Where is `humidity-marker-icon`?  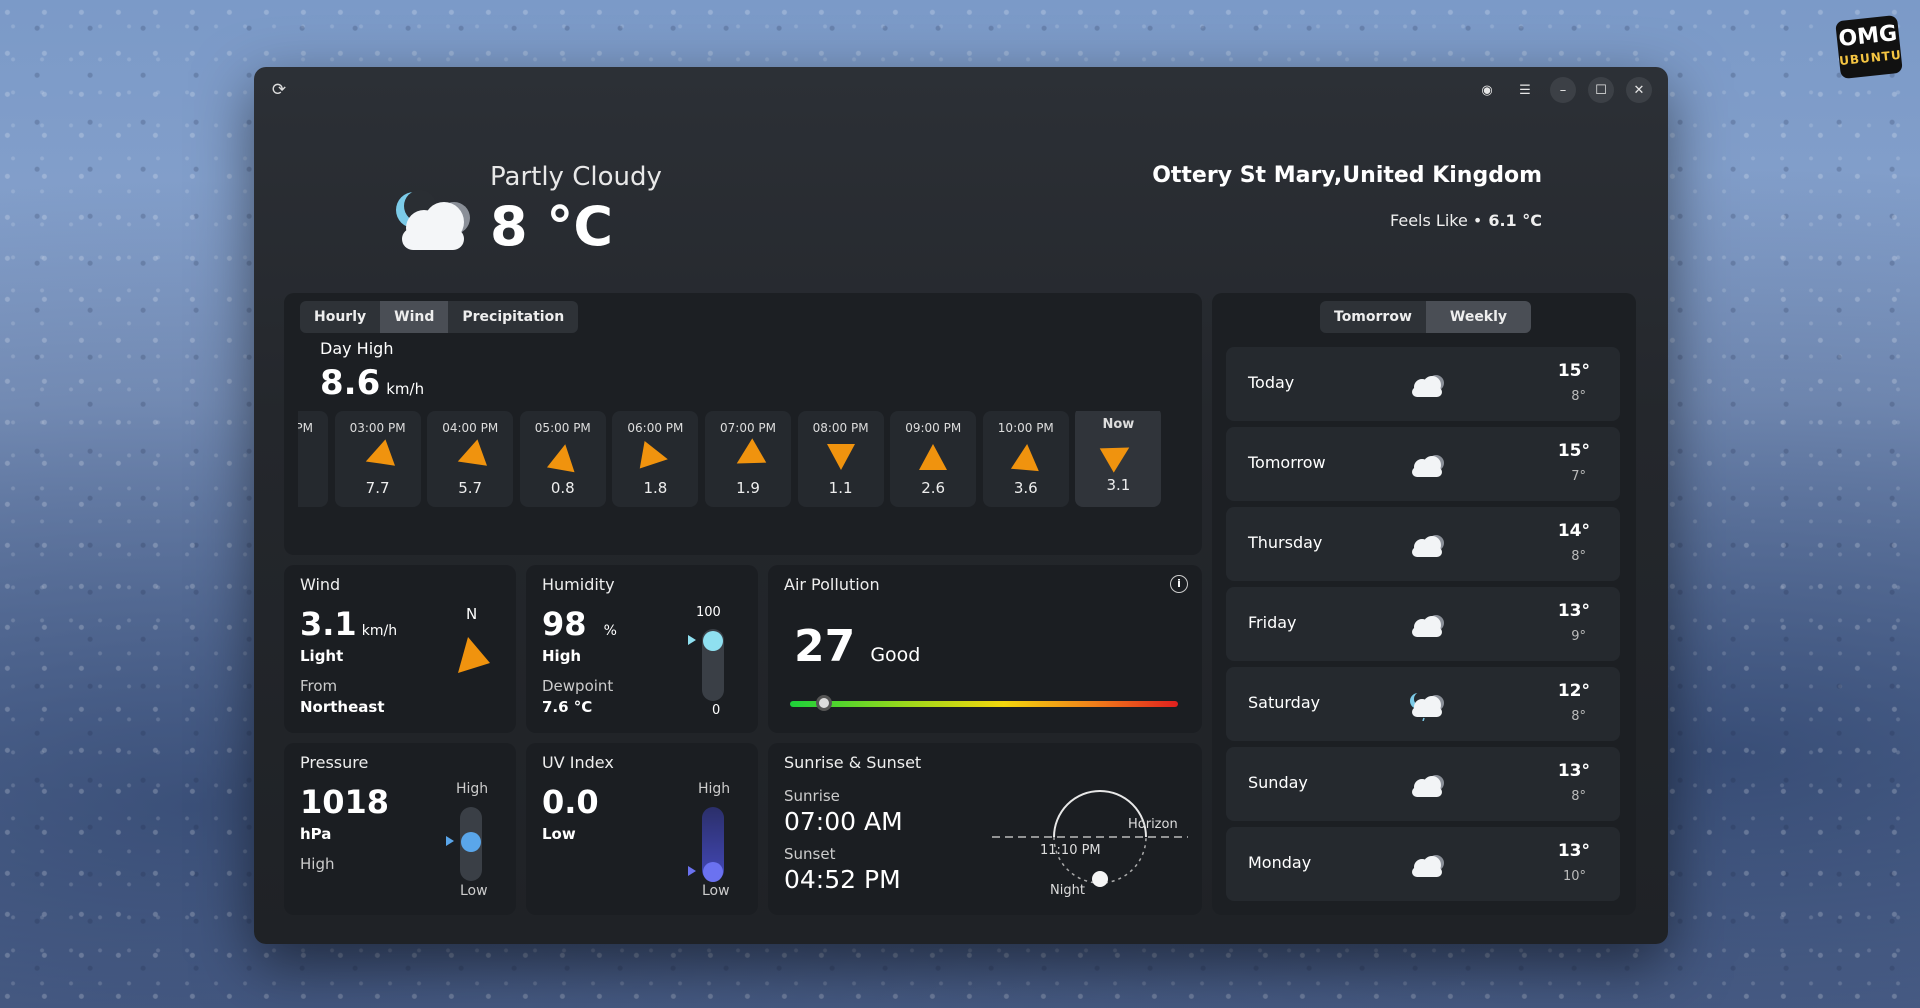 humidity-marker-icon is located at coordinates (692, 640).